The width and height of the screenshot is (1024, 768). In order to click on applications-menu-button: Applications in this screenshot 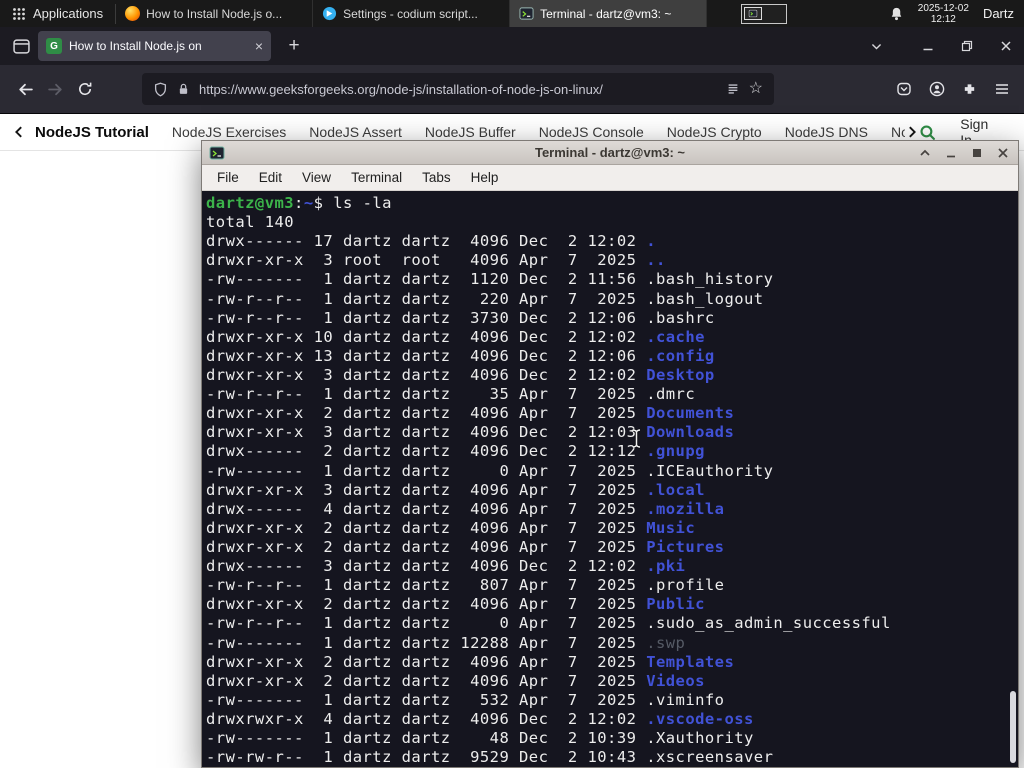, I will do `click(57, 13)`.